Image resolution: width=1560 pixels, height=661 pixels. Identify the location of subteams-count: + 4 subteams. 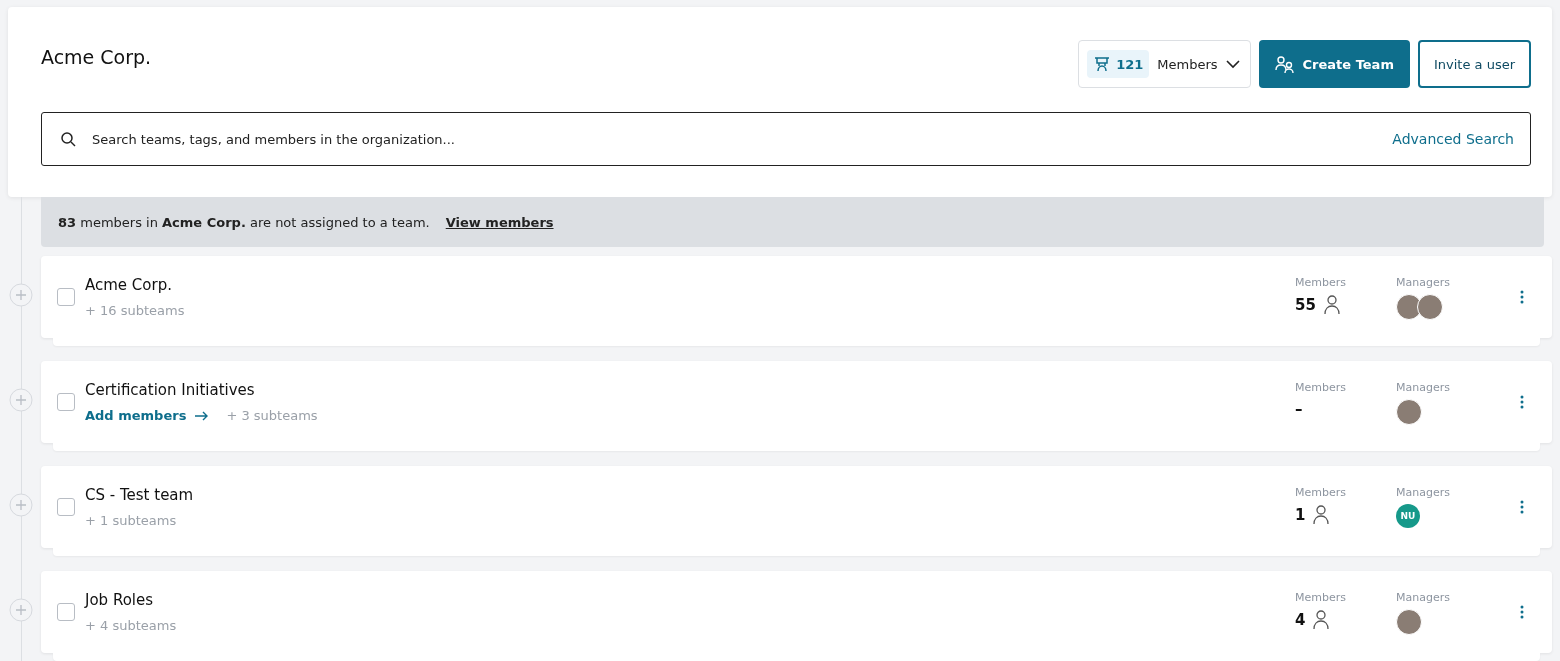
(131, 625).